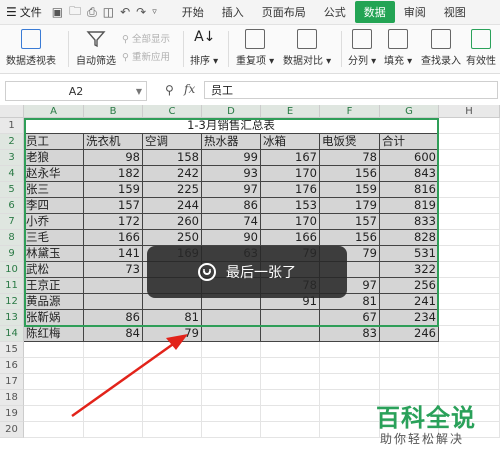 The width and height of the screenshot is (500, 458). I want to click on red-arrow-annotation, so click(129, 376).